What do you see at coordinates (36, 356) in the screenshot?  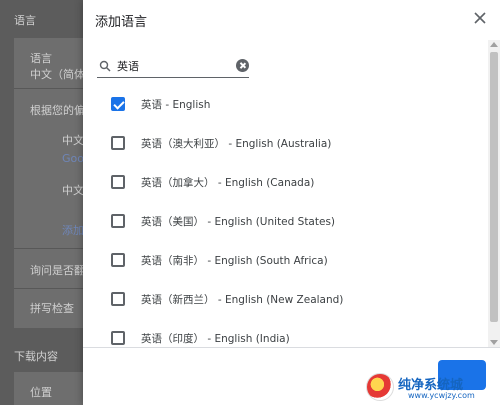 I see `section-downloads-heading: 下载内容` at bounding box center [36, 356].